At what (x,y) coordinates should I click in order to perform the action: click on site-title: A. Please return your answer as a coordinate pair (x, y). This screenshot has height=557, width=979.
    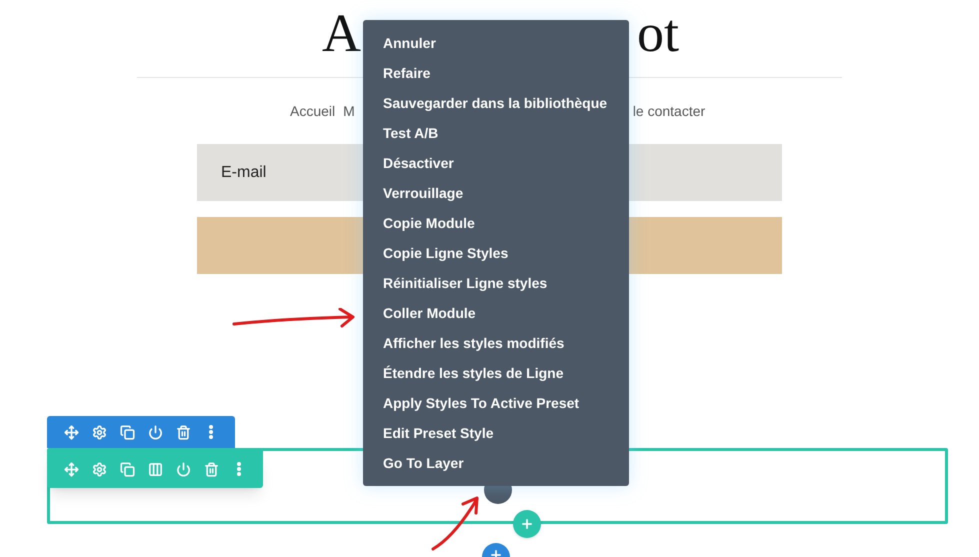
    Looking at the image, I should click on (341, 33).